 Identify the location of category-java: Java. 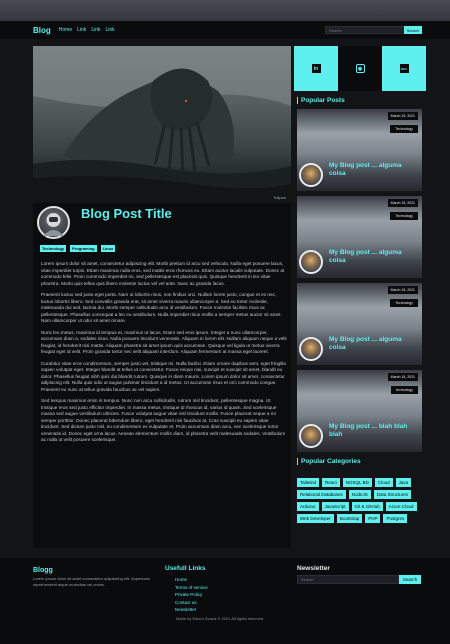
(403, 482).